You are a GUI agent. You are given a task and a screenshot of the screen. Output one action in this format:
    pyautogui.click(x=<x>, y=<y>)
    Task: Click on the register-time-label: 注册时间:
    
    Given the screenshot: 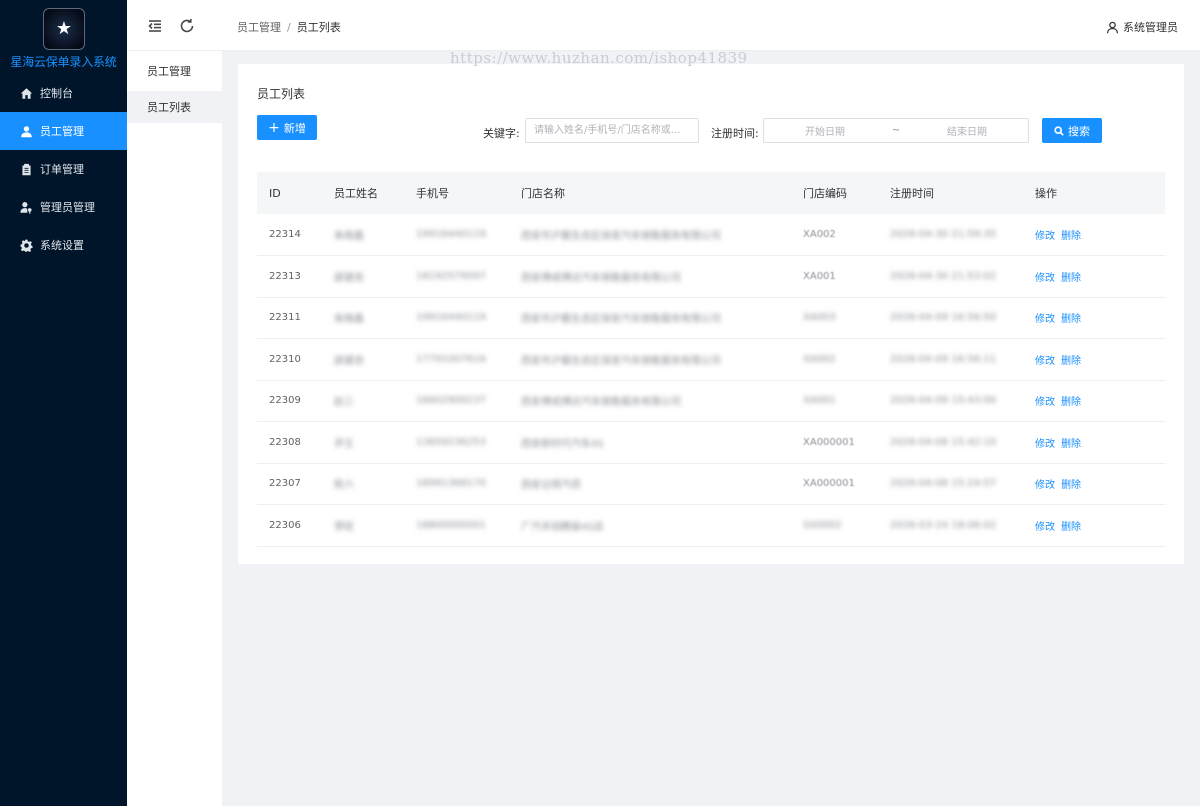 What is the action you would take?
    pyautogui.click(x=735, y=133)
    